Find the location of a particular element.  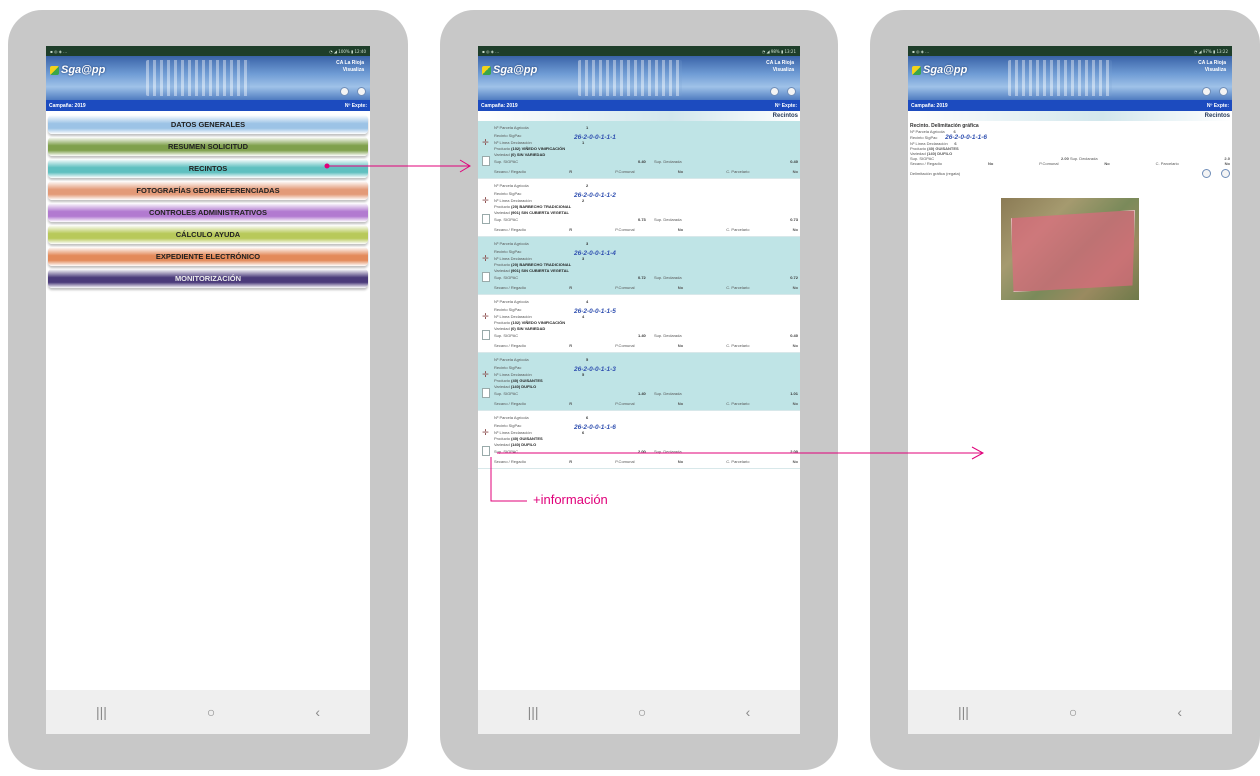

callout-info-label: +información is located at coordinates (570, 499).